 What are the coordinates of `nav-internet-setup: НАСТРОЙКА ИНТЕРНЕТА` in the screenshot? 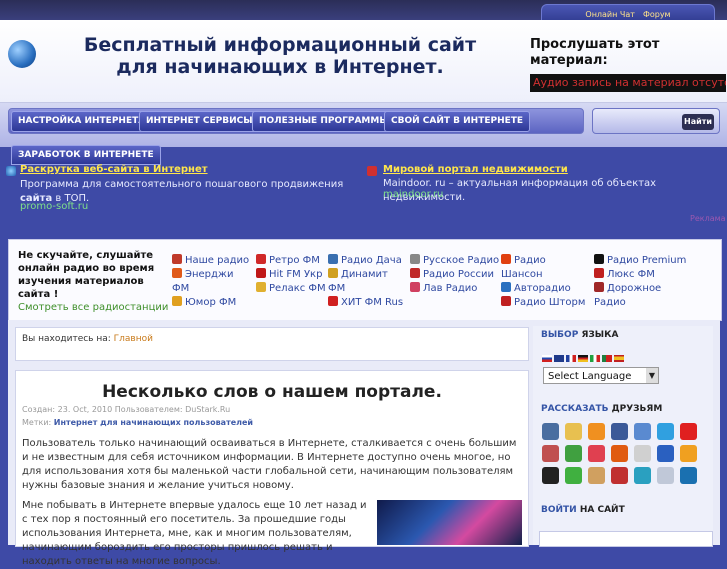 It's located at (82, 121).